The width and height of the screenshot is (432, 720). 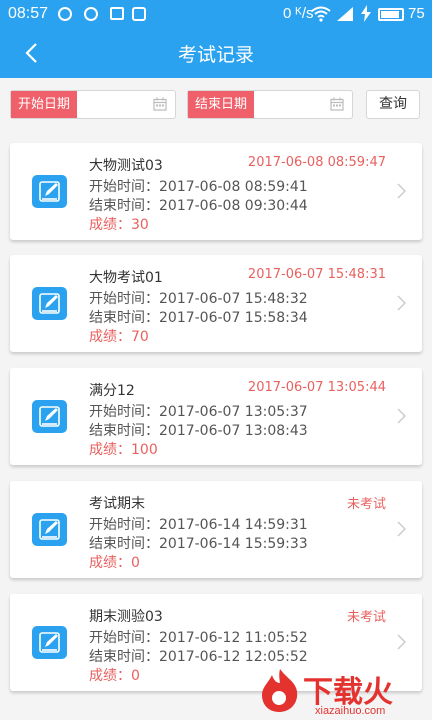 What do you see at coordinates (198, 525) in the screenshot?
I see `exam-start-time: 开始时间：2017-06-14 14:59:31` at bounding box center [198, 525].